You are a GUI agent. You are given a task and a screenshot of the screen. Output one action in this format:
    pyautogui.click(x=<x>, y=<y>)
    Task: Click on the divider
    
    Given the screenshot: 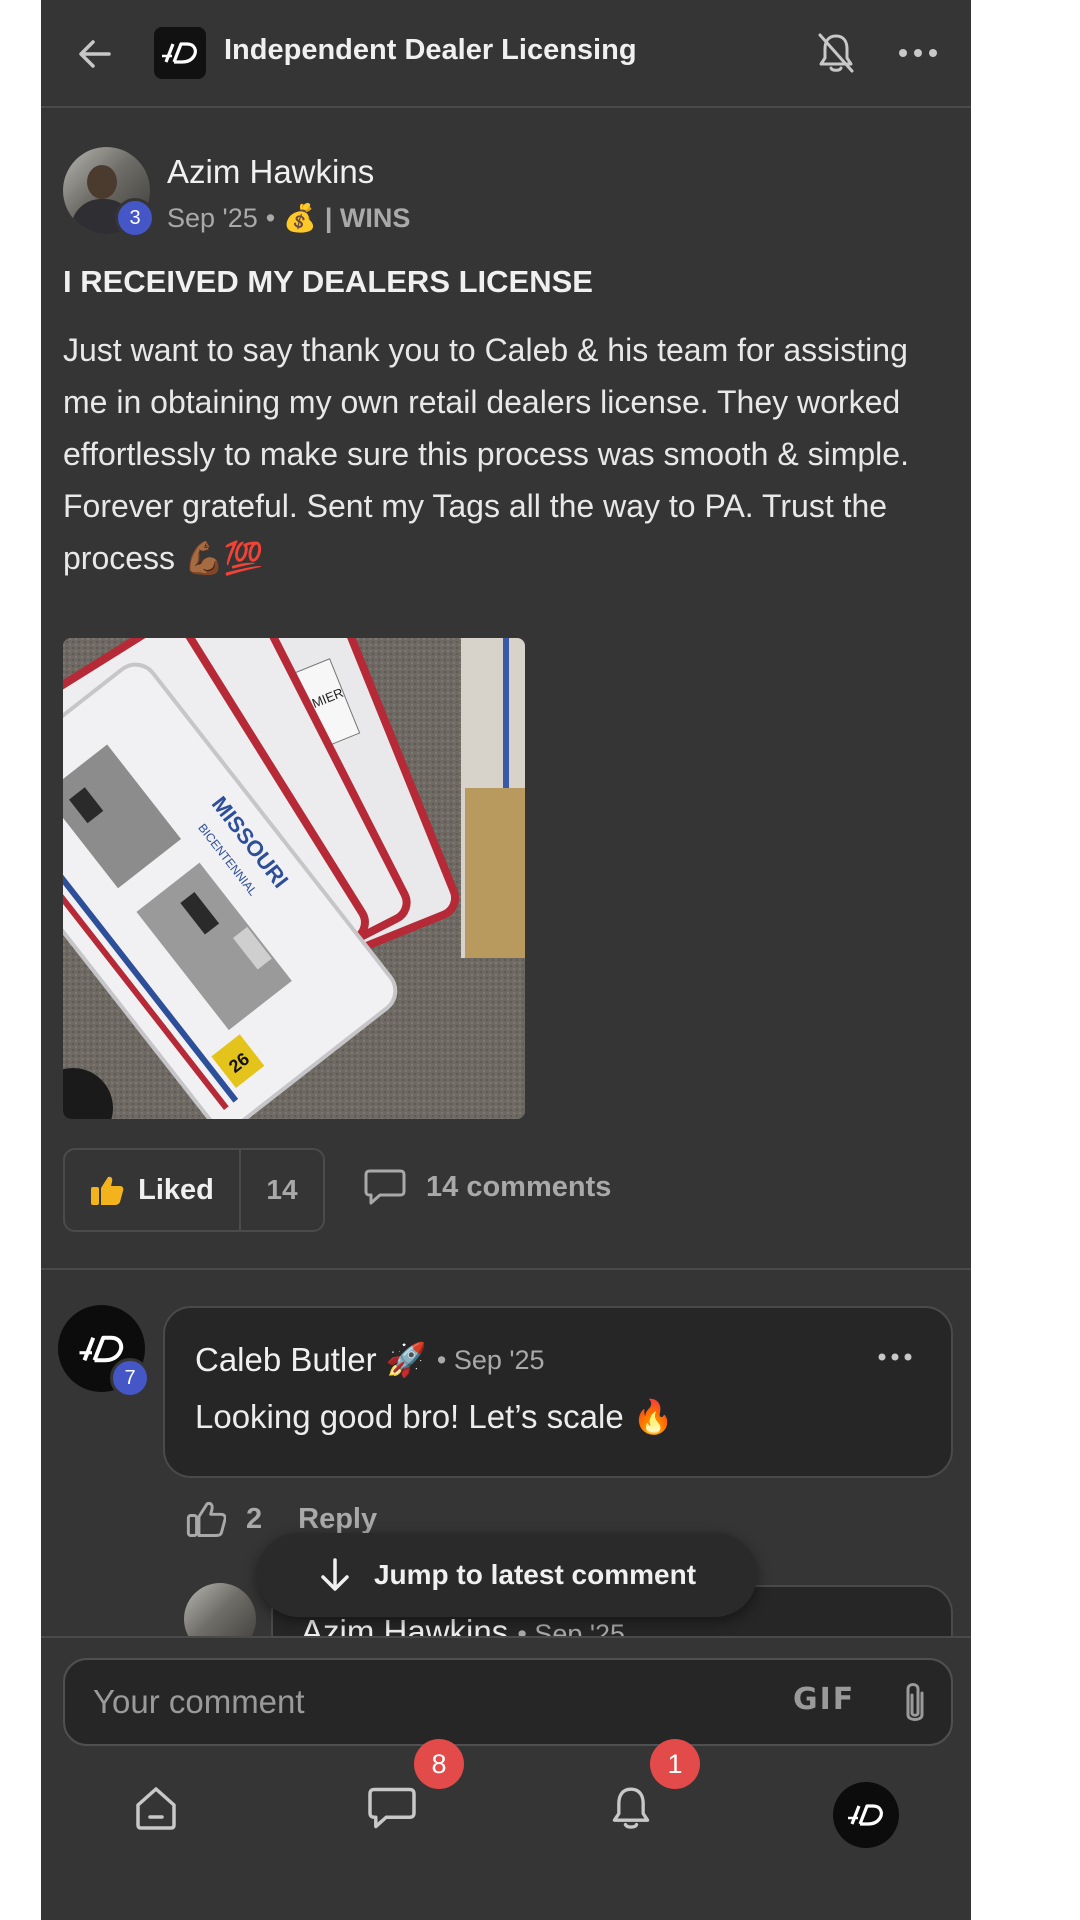 What is the action you would take?
    pyautogui.click(x=506, y=1269)
    